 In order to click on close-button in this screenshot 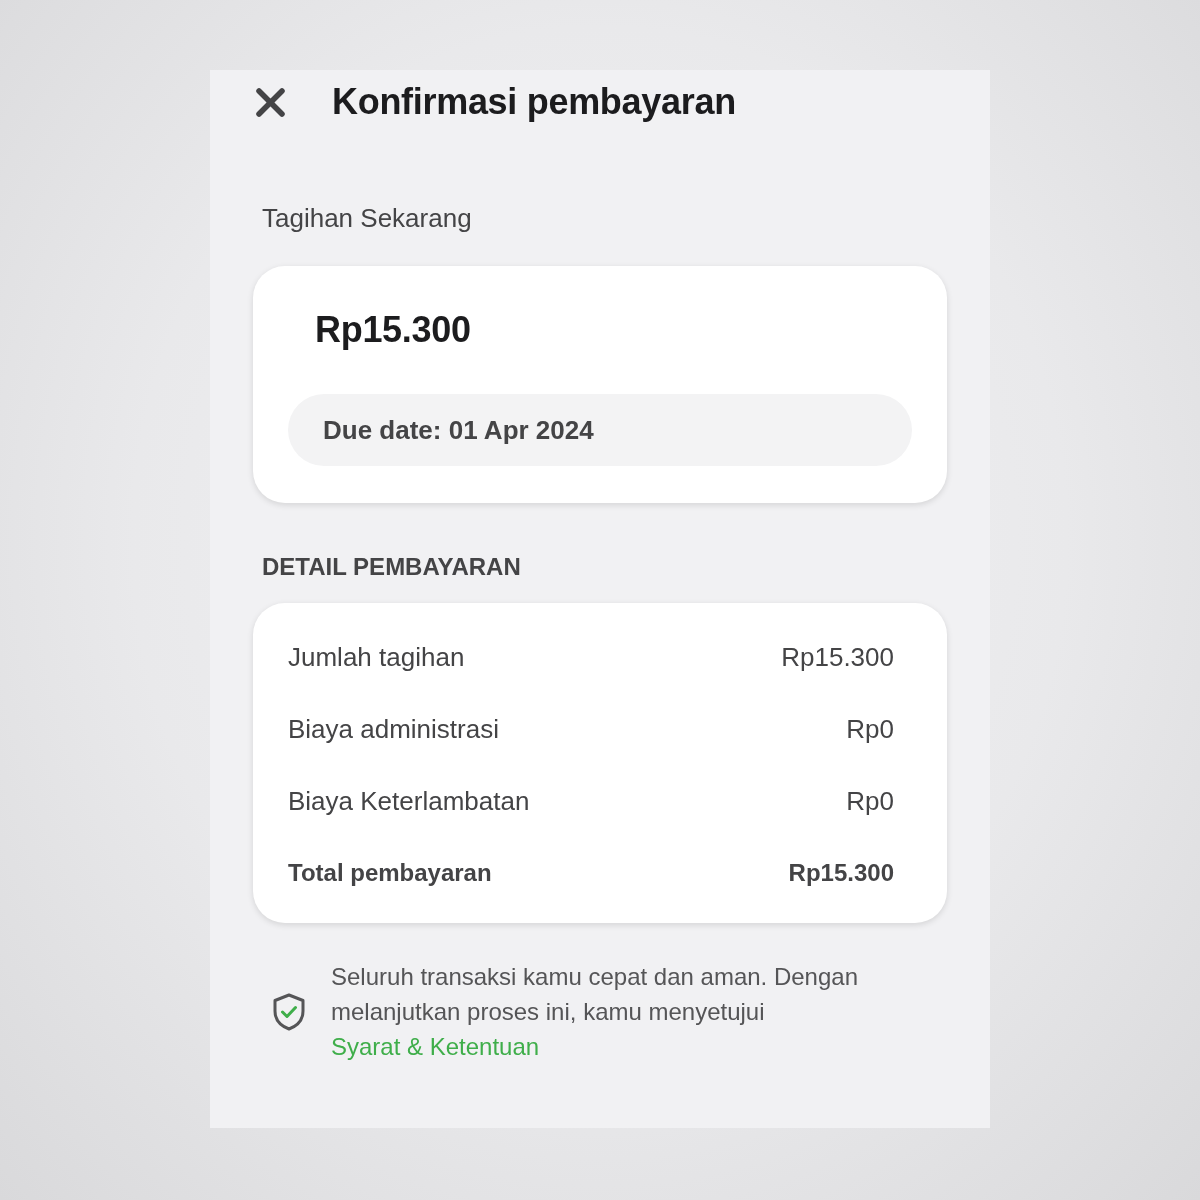, I will do `click(270, 102)`.